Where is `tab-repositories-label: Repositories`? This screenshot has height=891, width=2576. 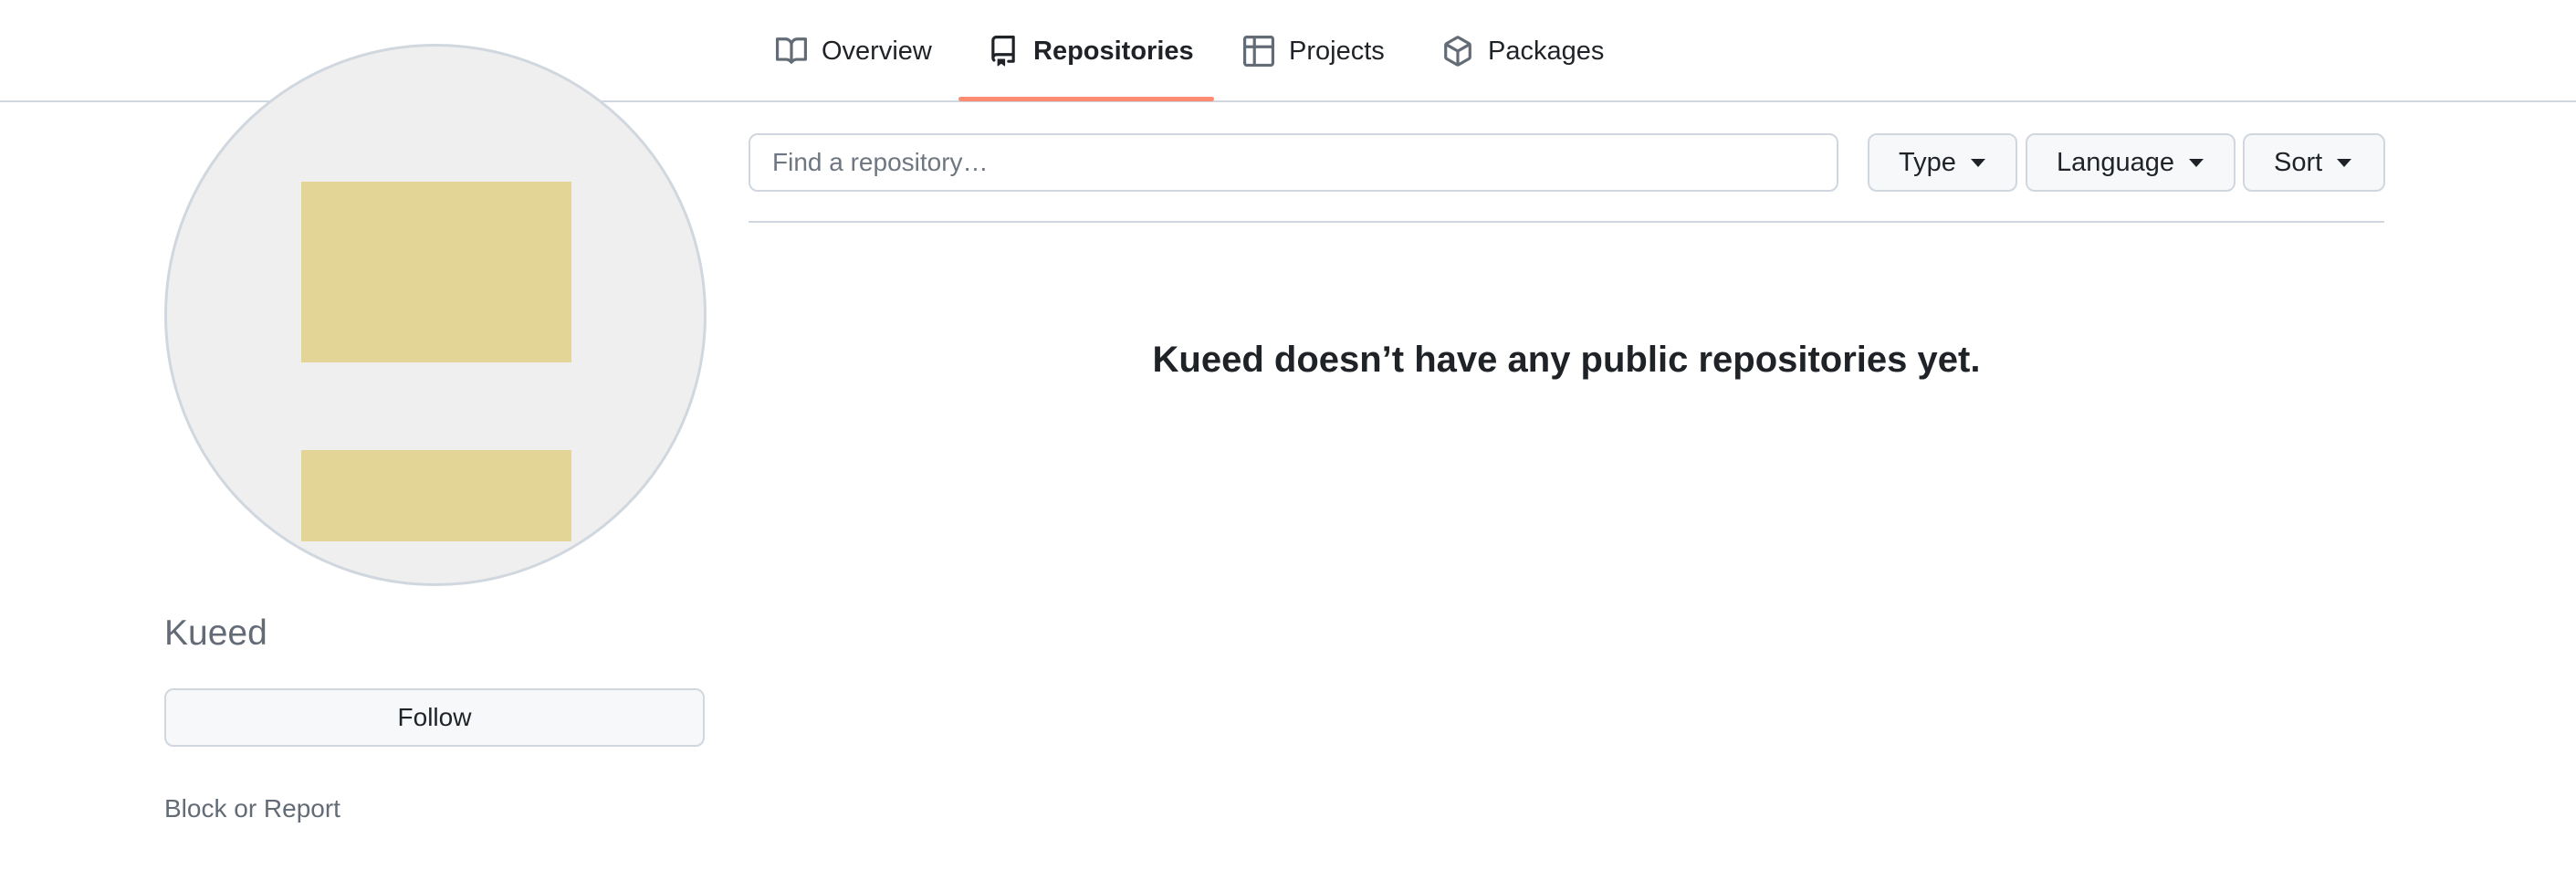
tab-repositories-label: Repositories is located at coordinates (1113, 51).